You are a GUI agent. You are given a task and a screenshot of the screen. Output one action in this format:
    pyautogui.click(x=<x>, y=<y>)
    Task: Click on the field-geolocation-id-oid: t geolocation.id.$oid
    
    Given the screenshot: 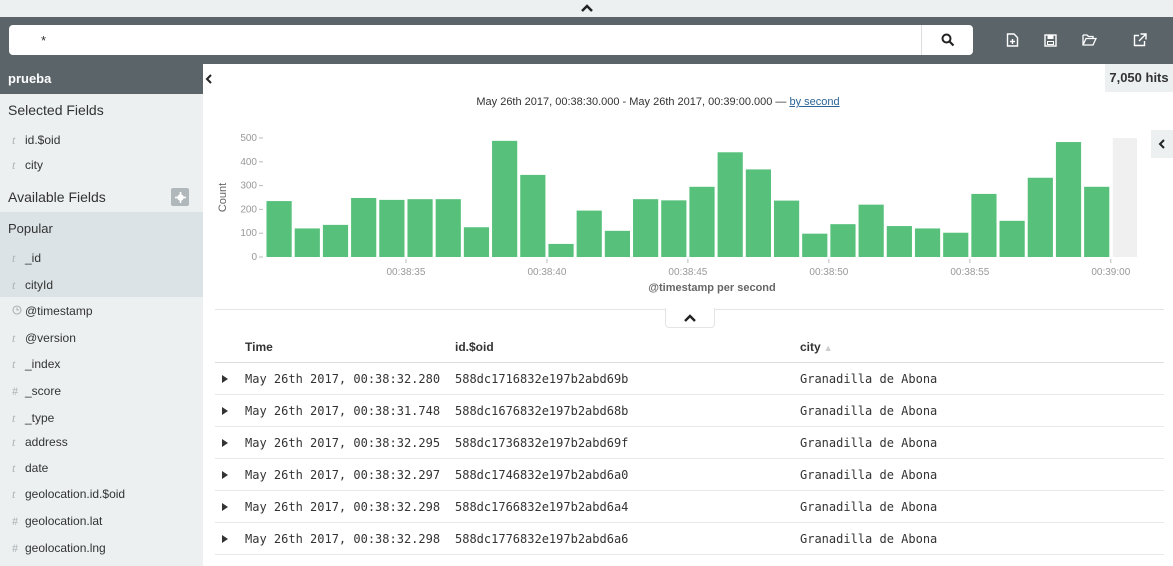 What is the action you would take?
    pyautogui.click(x=68, y=494)
    